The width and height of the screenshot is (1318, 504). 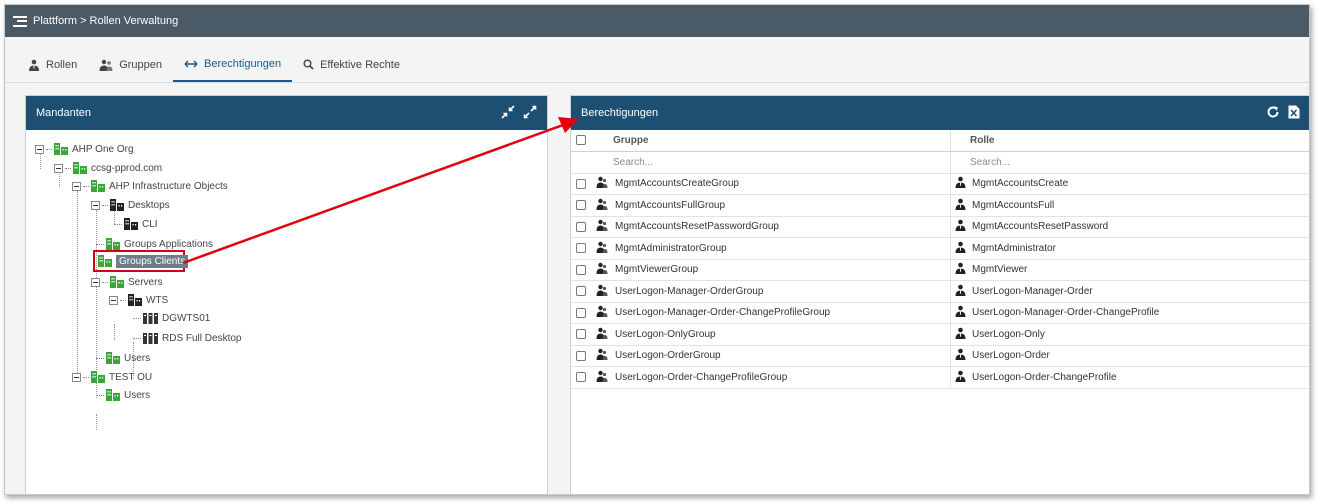 What do you see at coordinates (136, 224) in the screenshot?
I see `tree-node-cli: CLI` at bounding box center [136, 224].